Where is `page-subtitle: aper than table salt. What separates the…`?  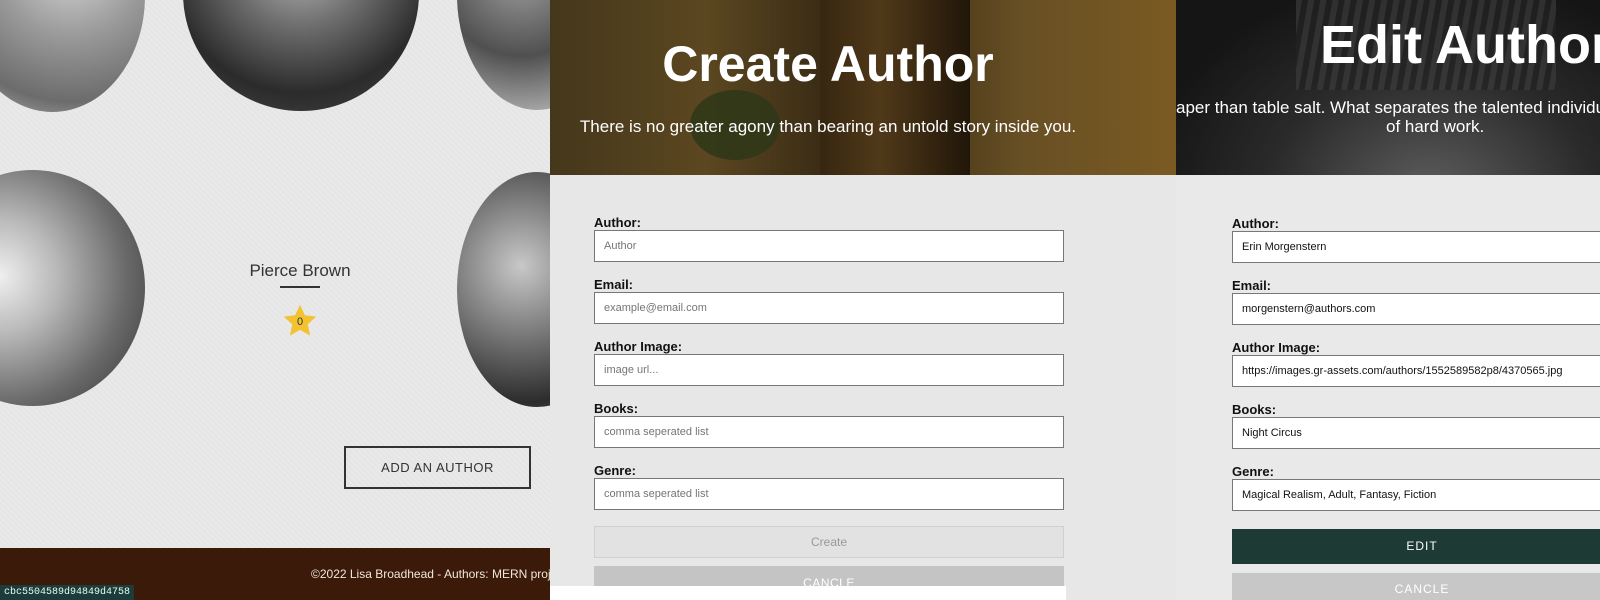 page-subtitle: aper than table salt. What separates the… is located at coordinates (1388, 107).